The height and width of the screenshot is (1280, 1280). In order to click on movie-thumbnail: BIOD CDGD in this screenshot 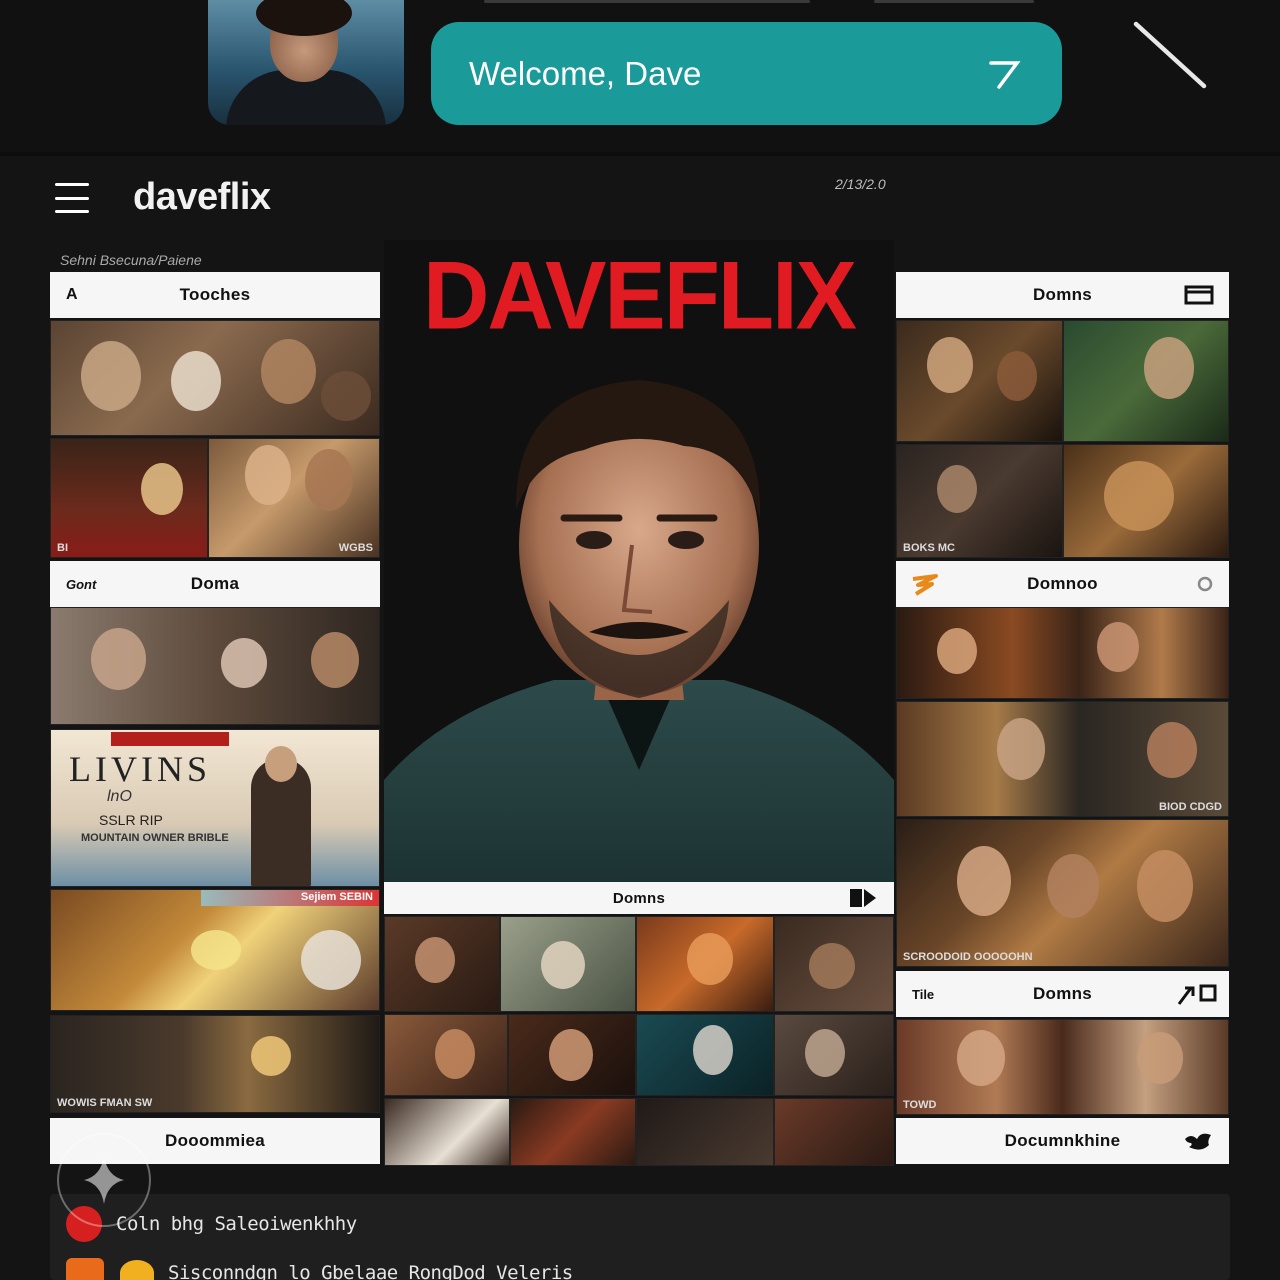, I will do `click(1062, 759)`.